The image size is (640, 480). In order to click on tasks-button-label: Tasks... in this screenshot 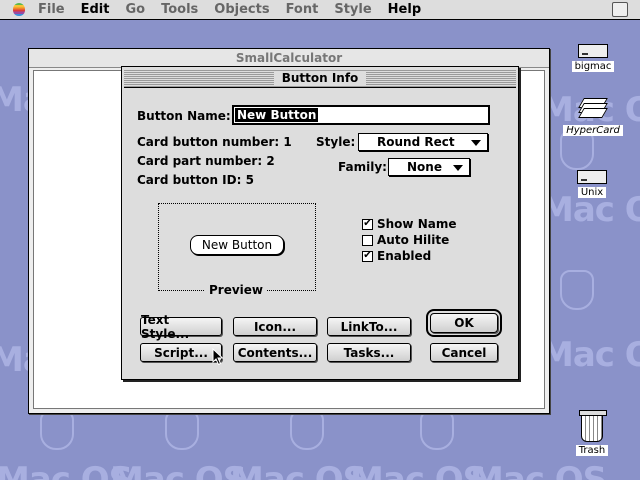, I will do `click(369, 352)`.